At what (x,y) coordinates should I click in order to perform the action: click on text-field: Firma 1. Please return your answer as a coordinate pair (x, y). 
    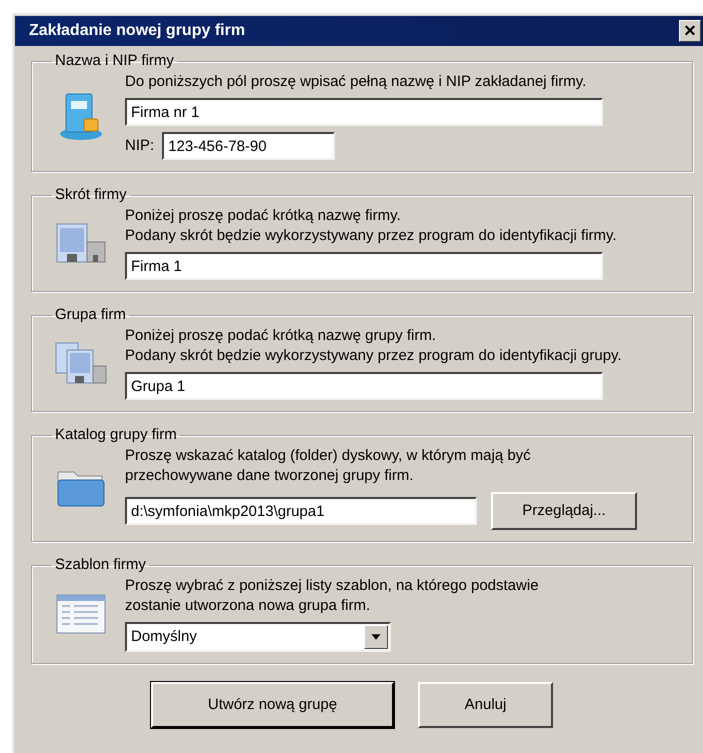
    Looking at the image, I should click on (364, 266).